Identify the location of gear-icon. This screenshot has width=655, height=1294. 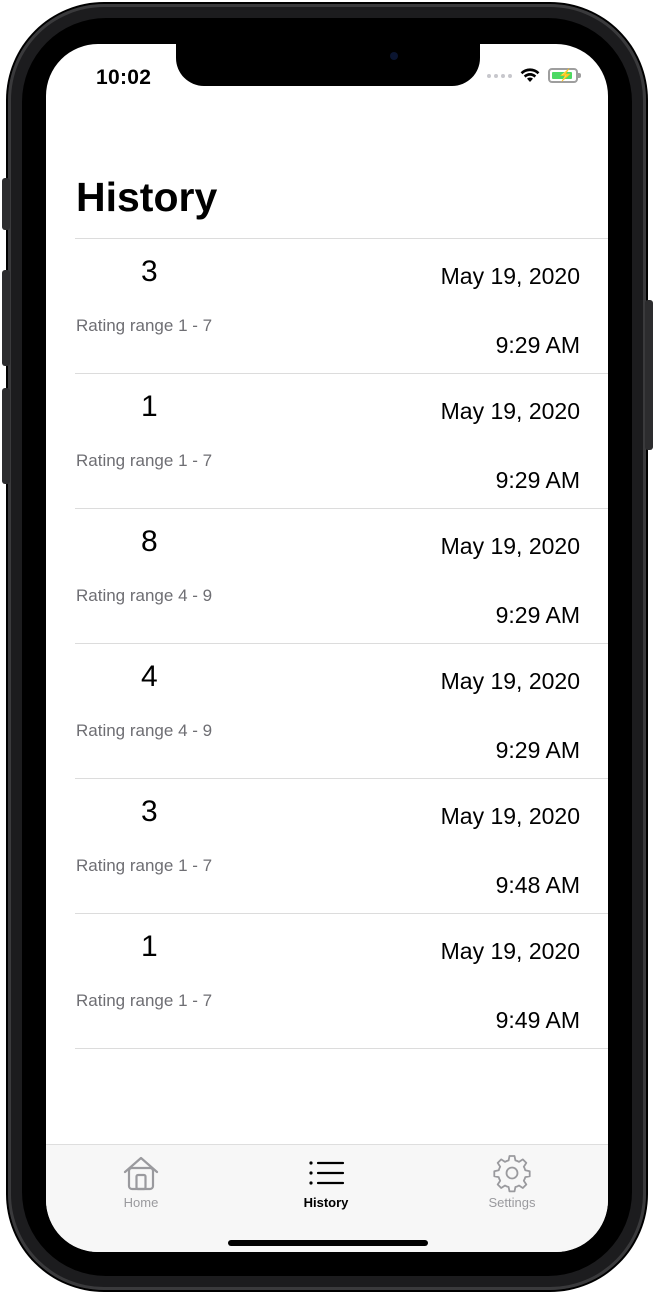
(512, 1174).